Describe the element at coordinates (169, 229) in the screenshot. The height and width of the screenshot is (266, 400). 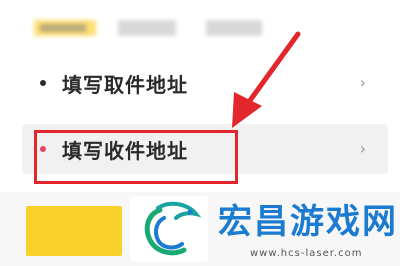
I see `dragon-logo-icon` at that location.